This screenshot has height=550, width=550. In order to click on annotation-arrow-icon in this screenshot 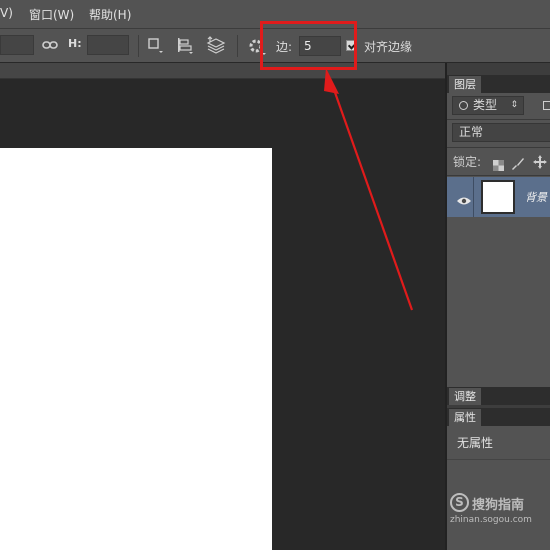, I will do `click(369, 189)`.